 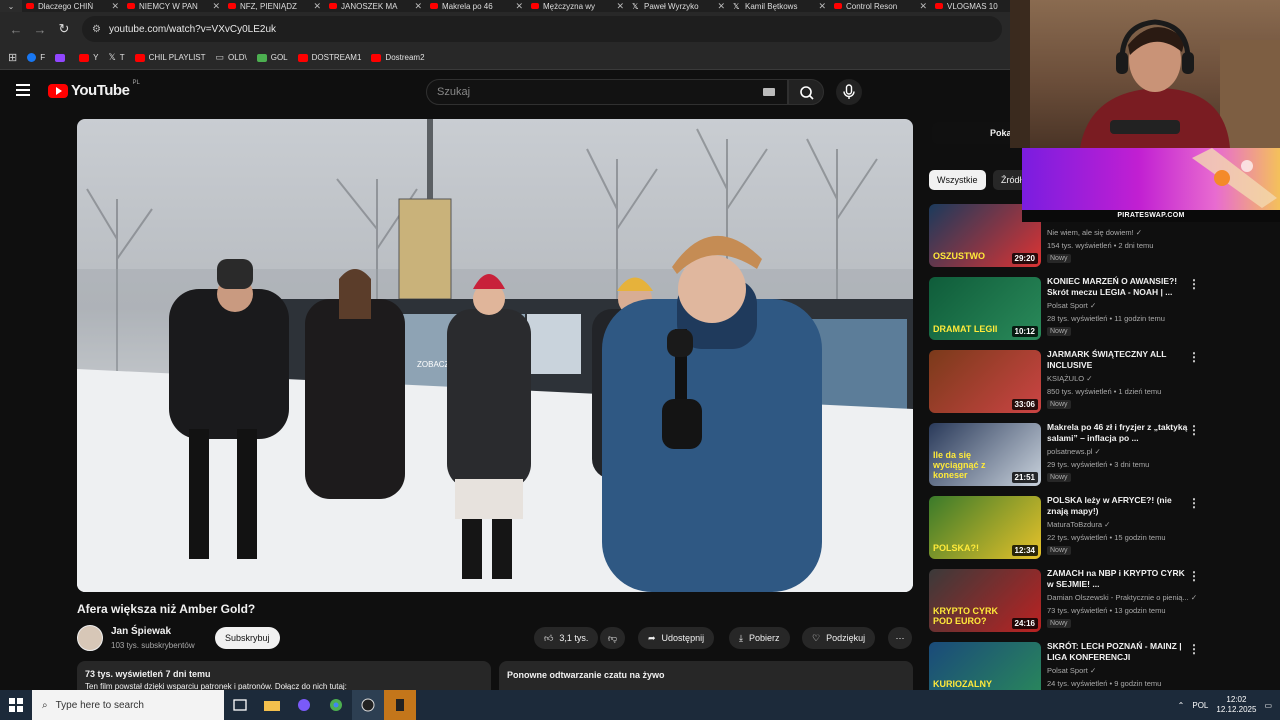 What do you see at coordinates (170, 57) in the screenshot?
I see `bookmark-item: CHIL PLAYLIST` at bounding box center [170, 57].